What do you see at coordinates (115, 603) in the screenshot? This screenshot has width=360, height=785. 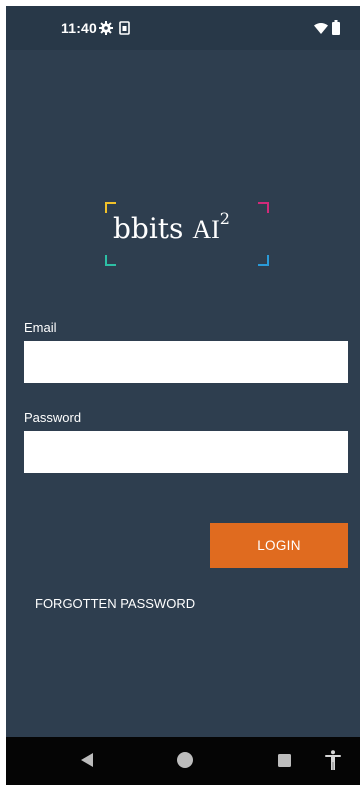 I see `forgotten-password-link: FORGOTTEN PASSWORD` at bounding box center [115, 603].